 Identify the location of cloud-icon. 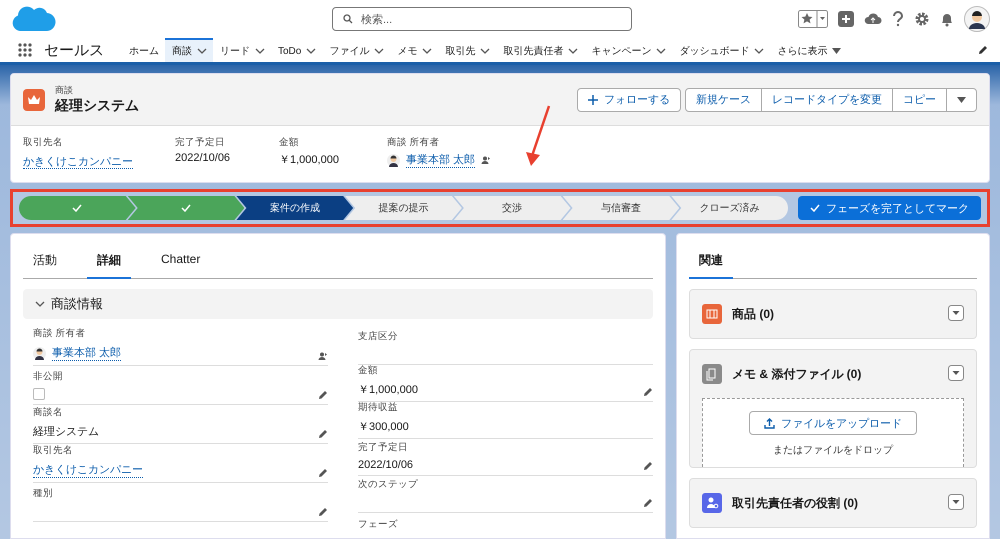
(873, 19).